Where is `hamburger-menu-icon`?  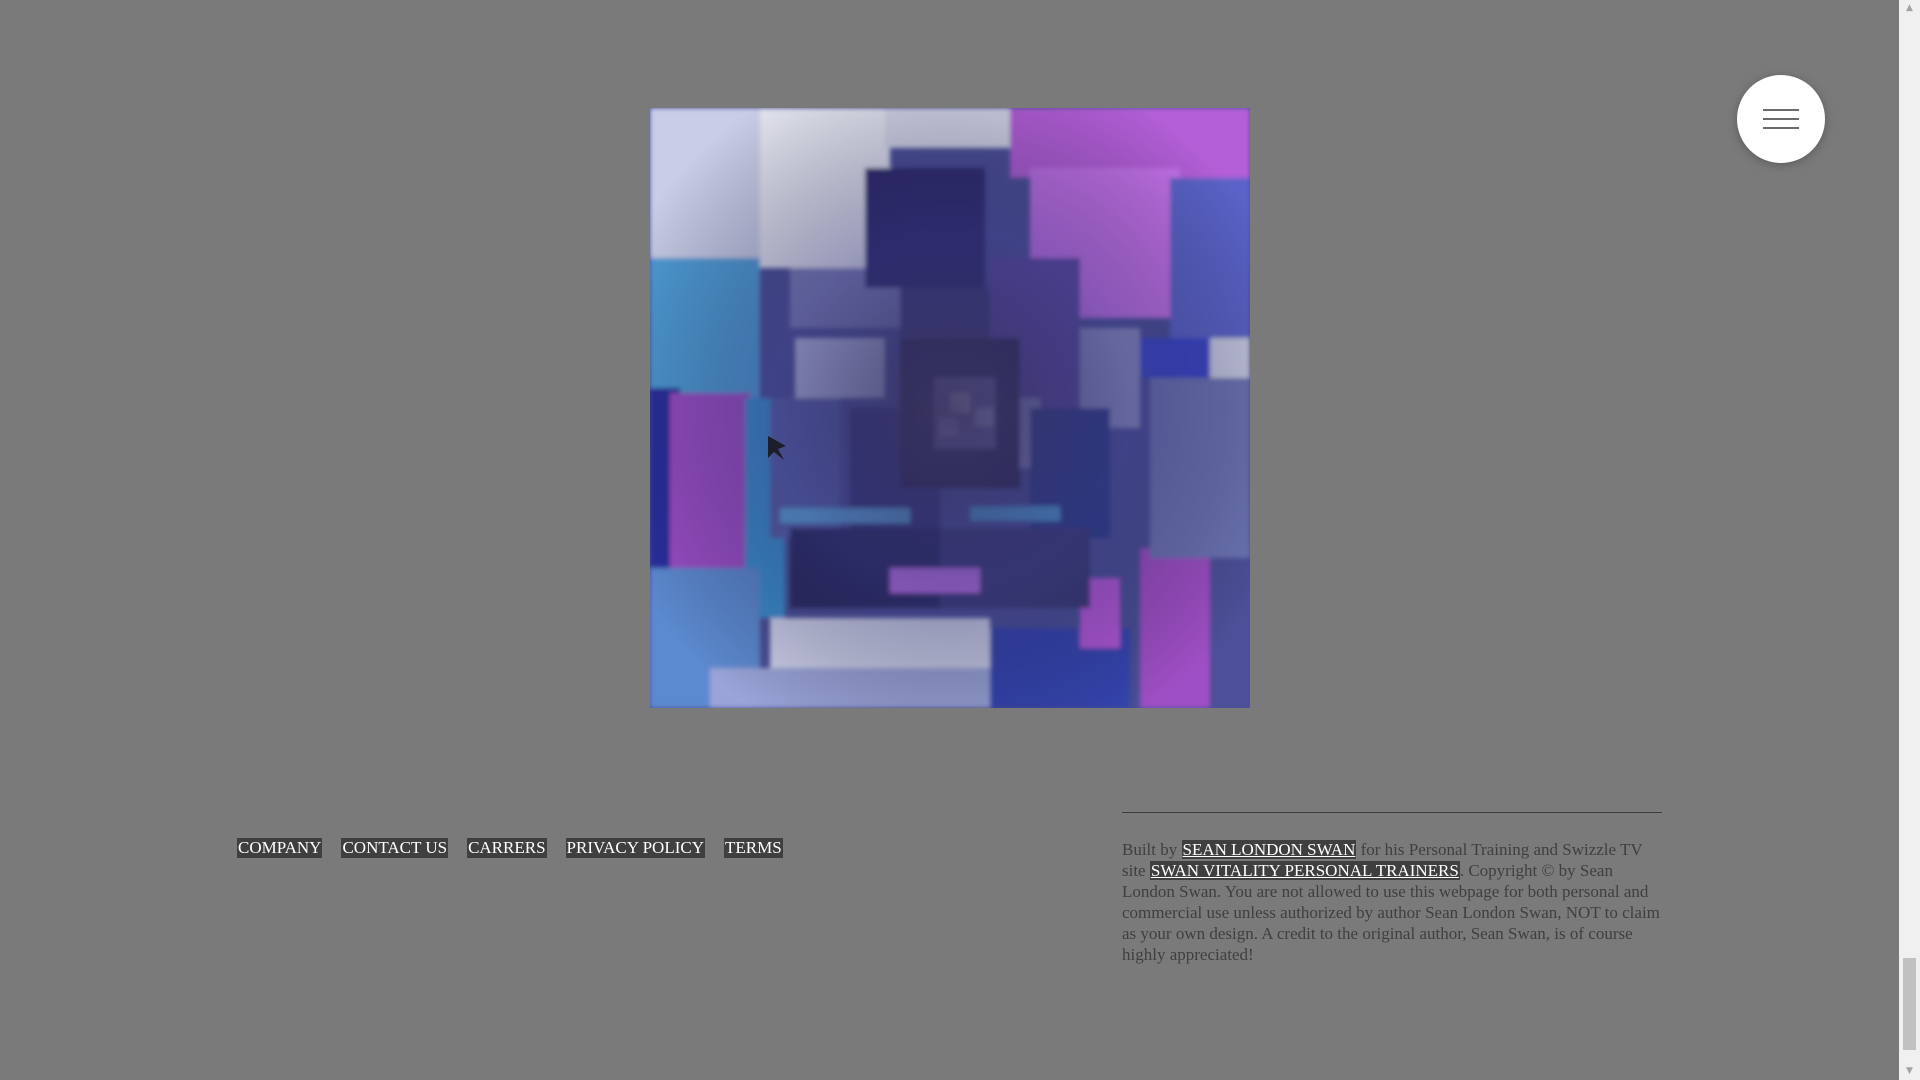 hamburger-menu-icon is located at coordinates (1781, 110).